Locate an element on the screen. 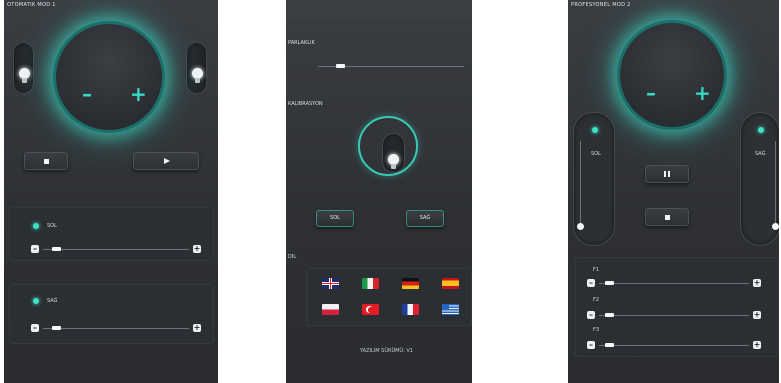 The width and height of the screenshot is (781, 383). f2-label: F2 is located at coordinates (596, 300).